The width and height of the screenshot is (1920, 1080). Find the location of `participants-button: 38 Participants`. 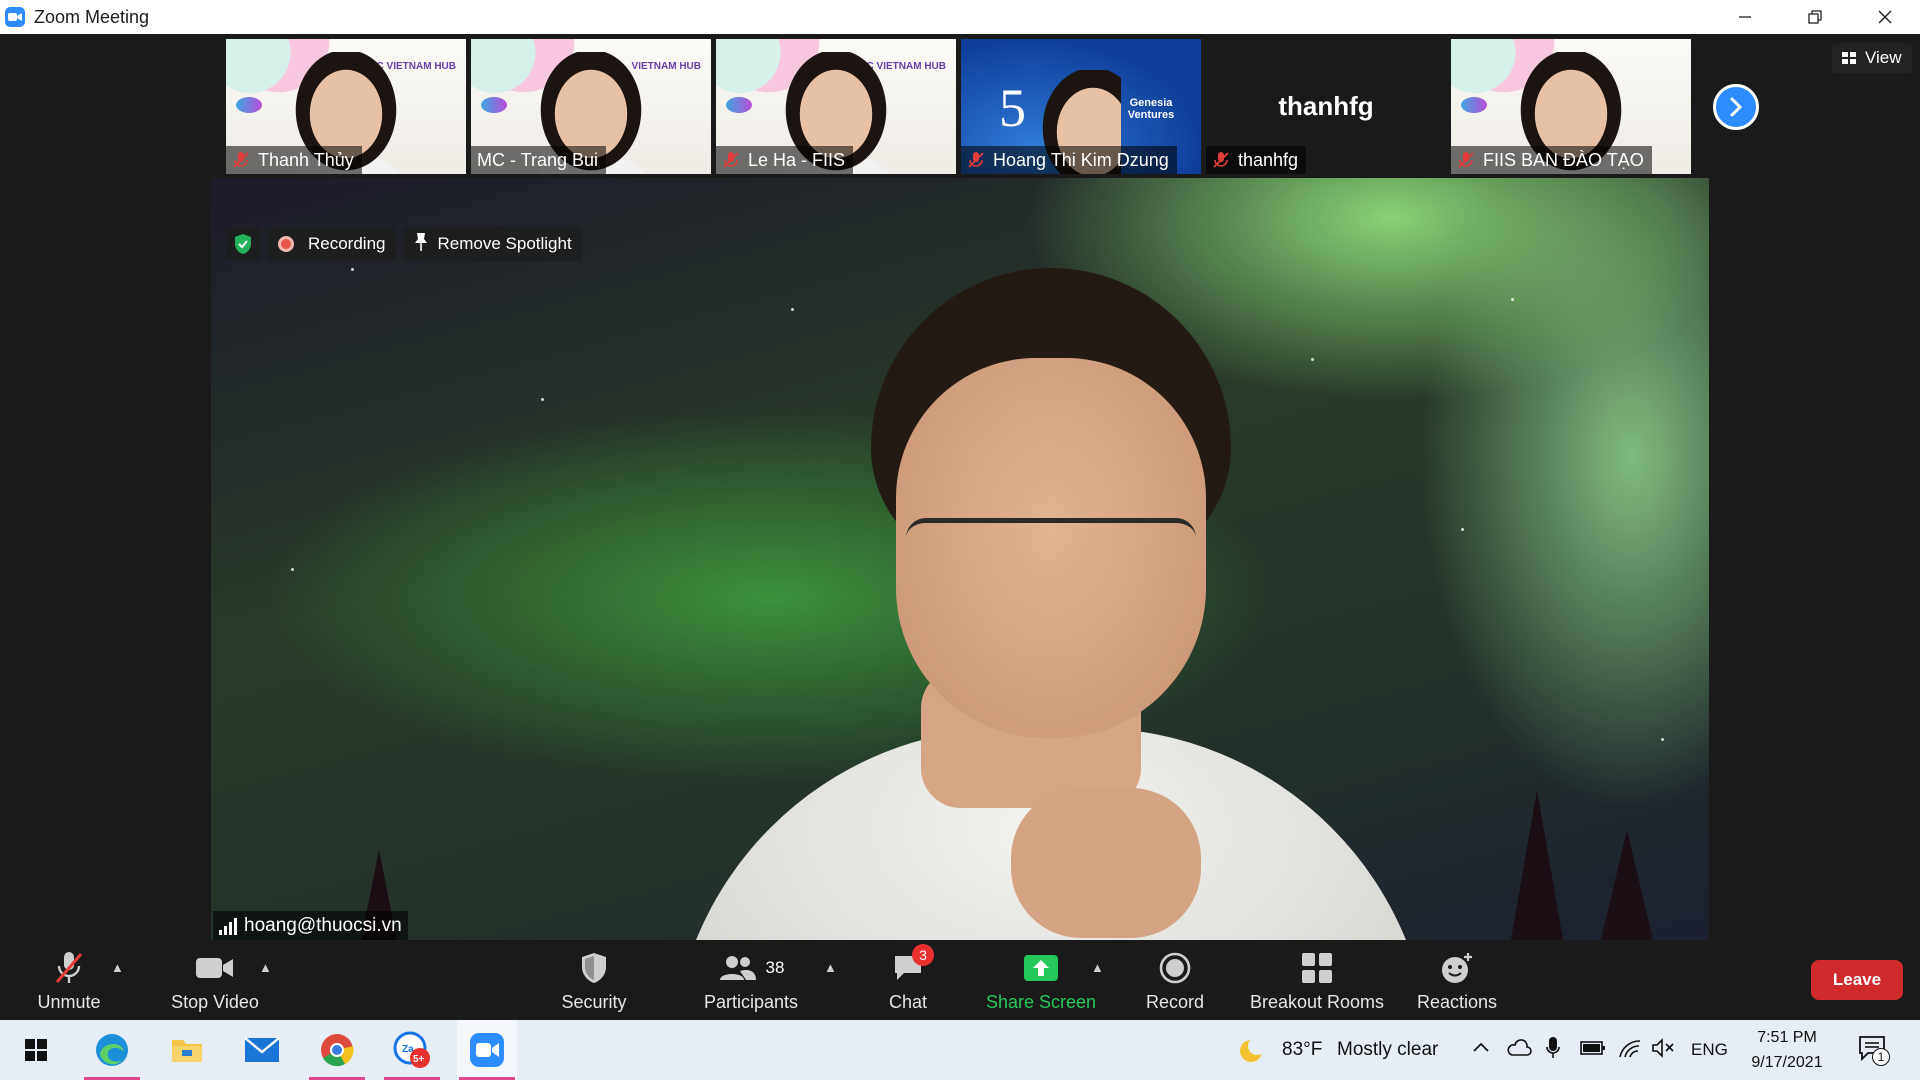

participants-button: 38 Participants is located at coordinates (751, 980).